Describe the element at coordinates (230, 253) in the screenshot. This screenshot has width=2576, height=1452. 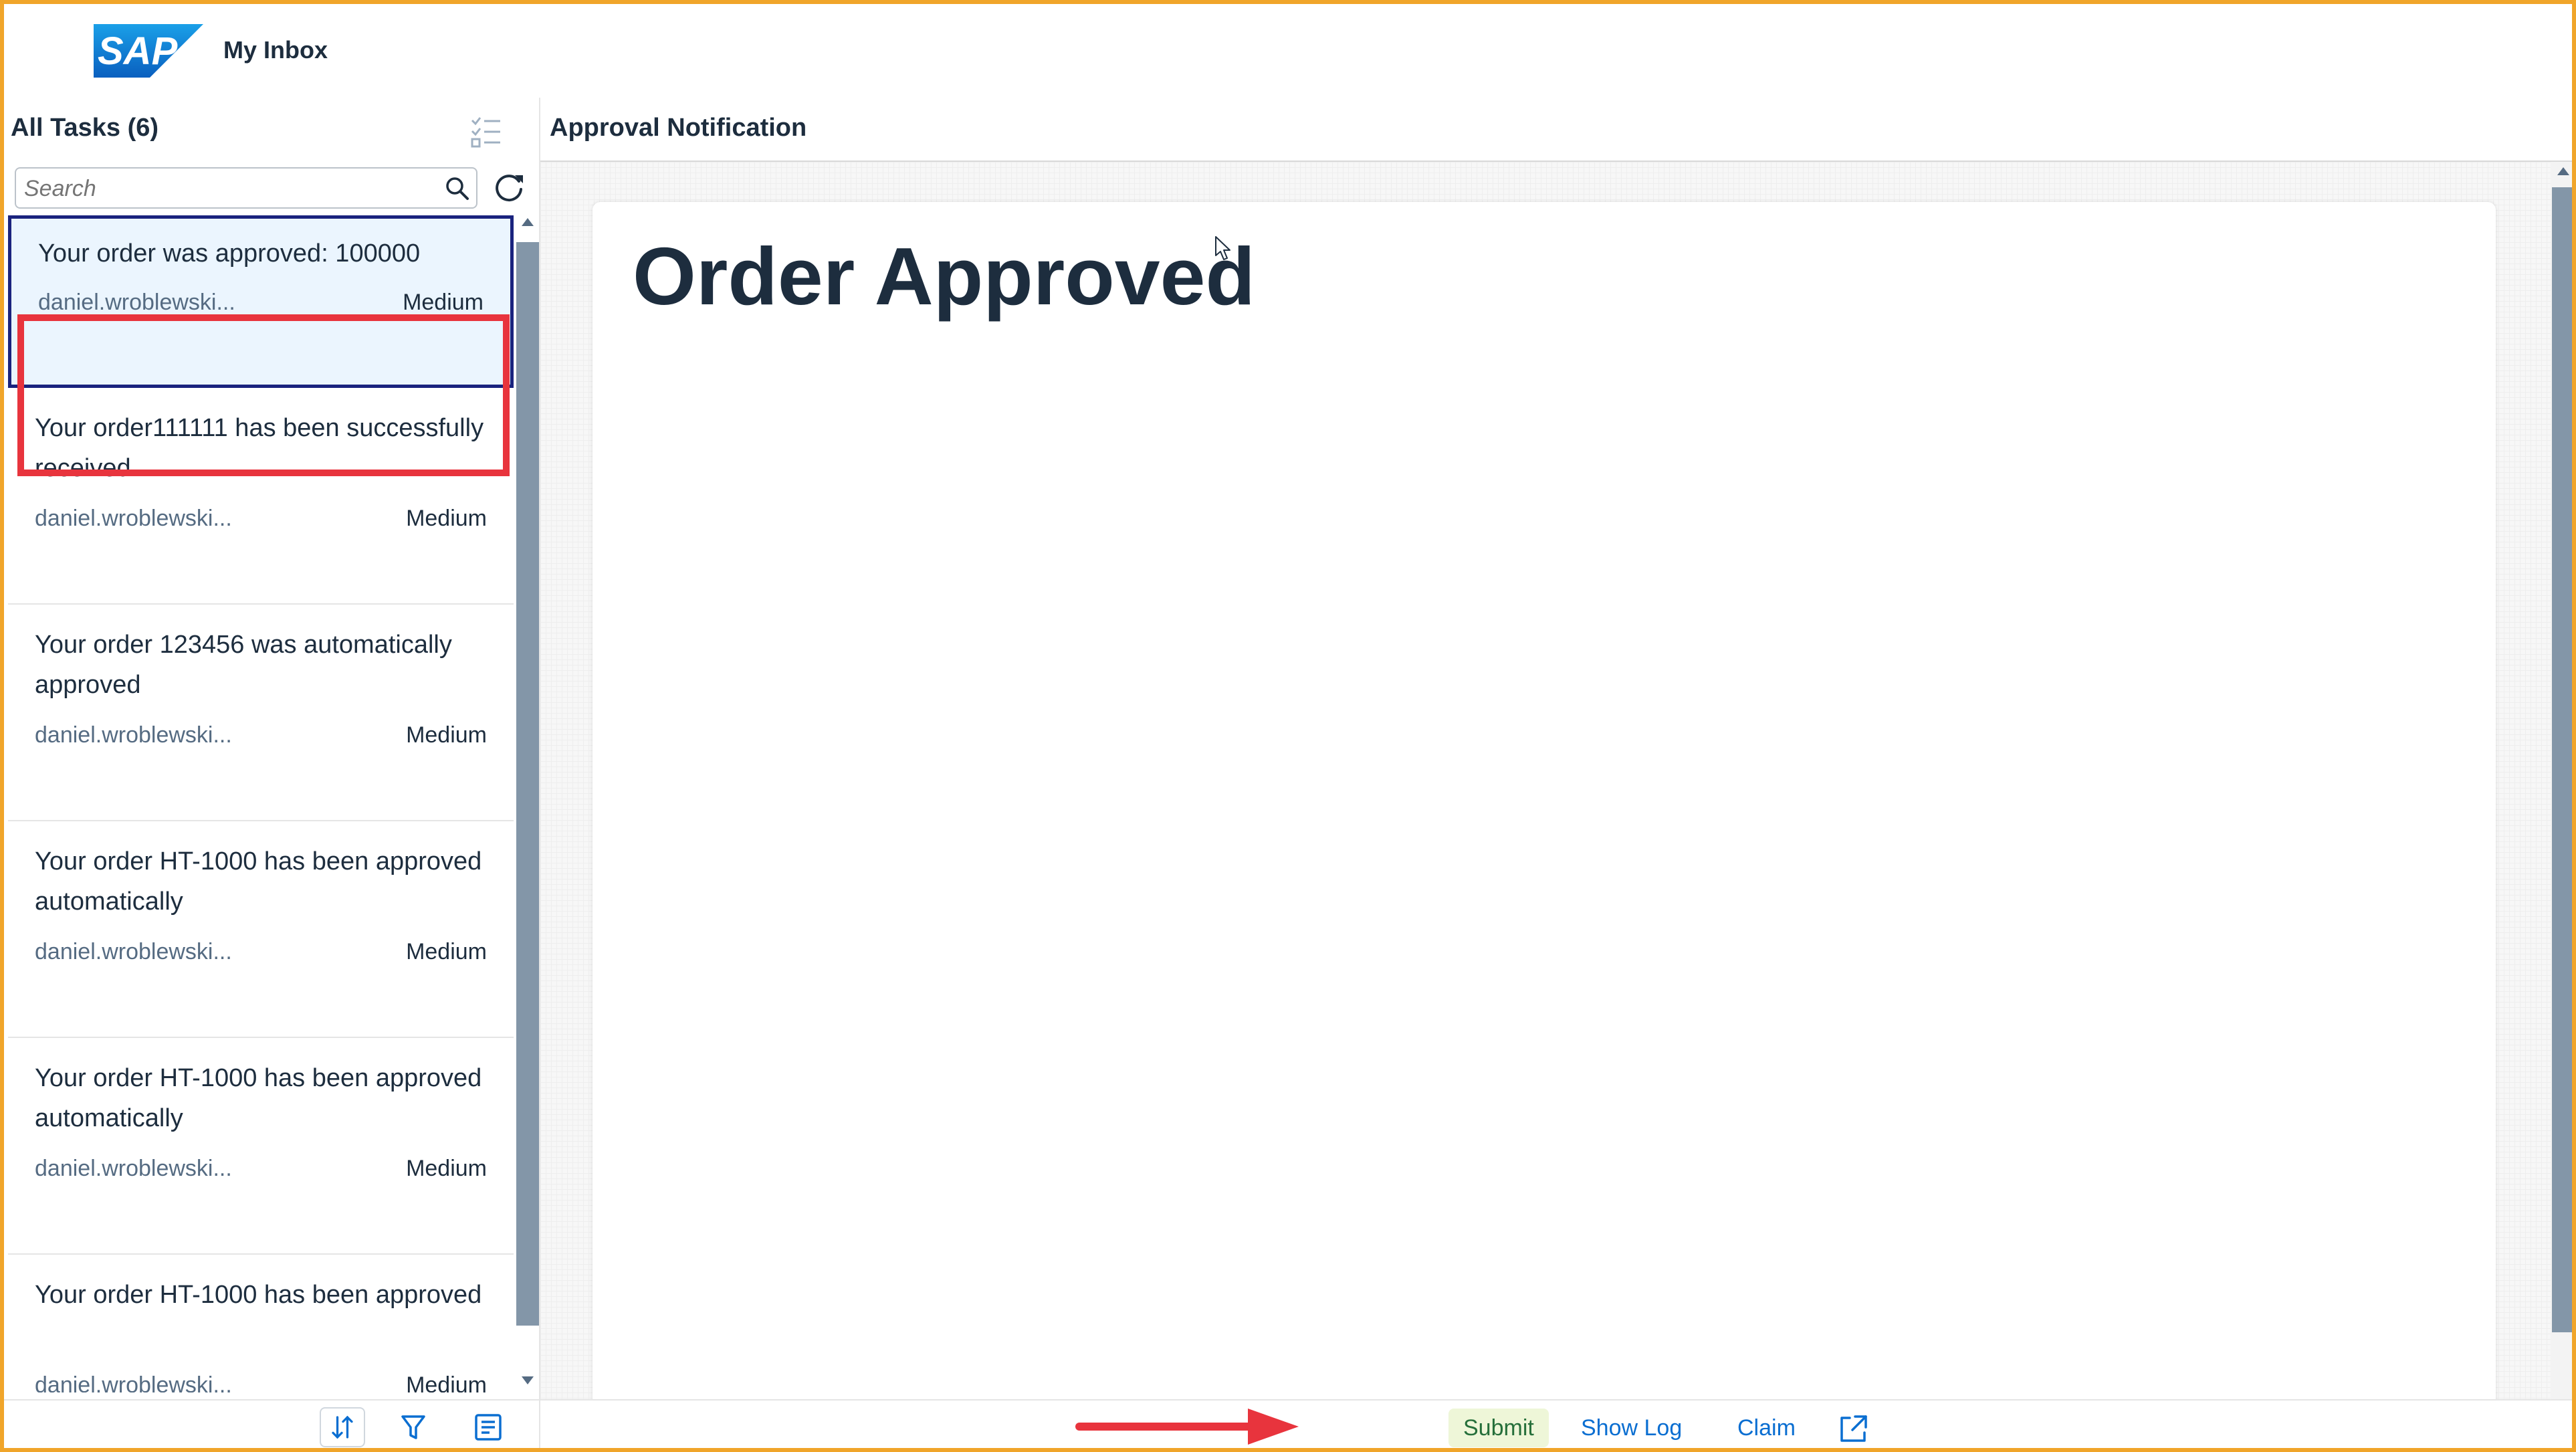
I see `task-title: Your order was approved: 100000` at that location.